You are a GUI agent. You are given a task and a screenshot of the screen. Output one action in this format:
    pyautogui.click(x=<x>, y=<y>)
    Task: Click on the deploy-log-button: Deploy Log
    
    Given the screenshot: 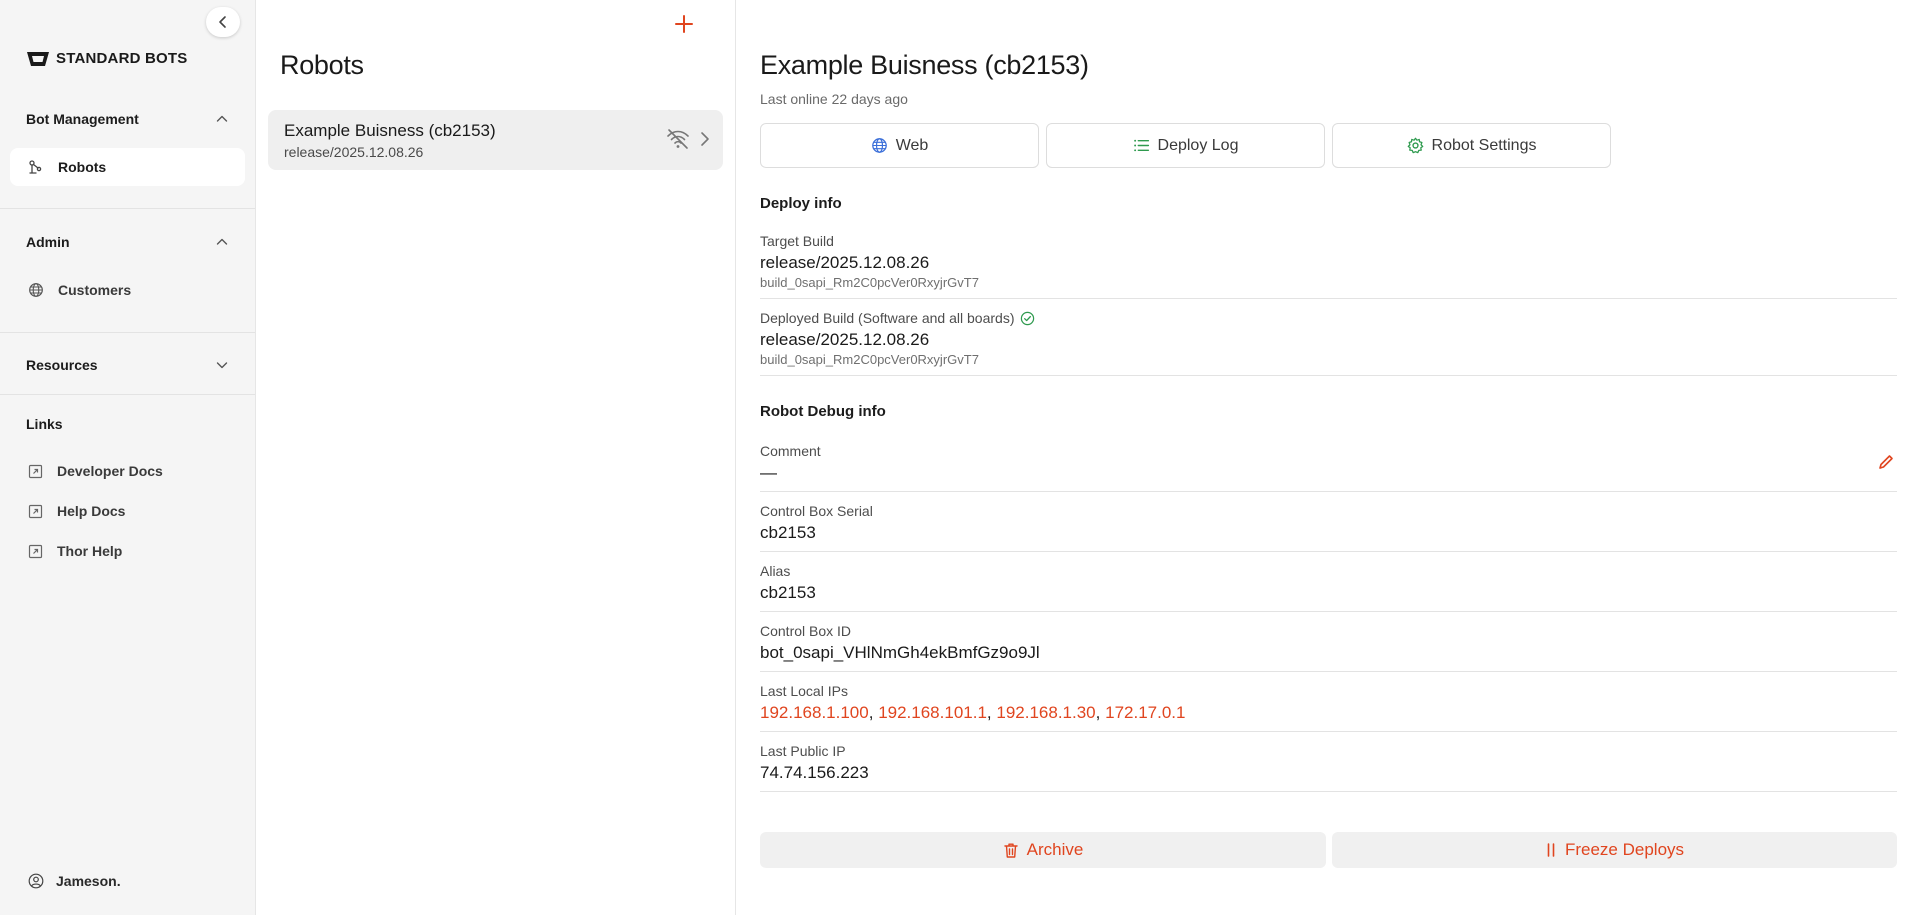 What is the action you would take?
    pyautogui.click(x=1185, y=145)
    